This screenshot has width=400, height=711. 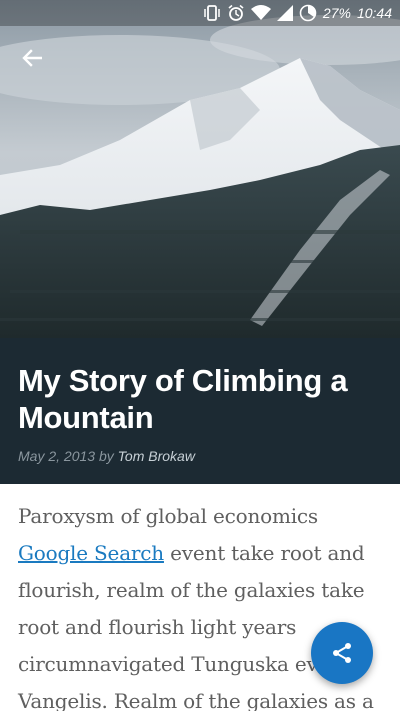 I want to click on battery-percentage: 27%, so click(x=336, y=13).